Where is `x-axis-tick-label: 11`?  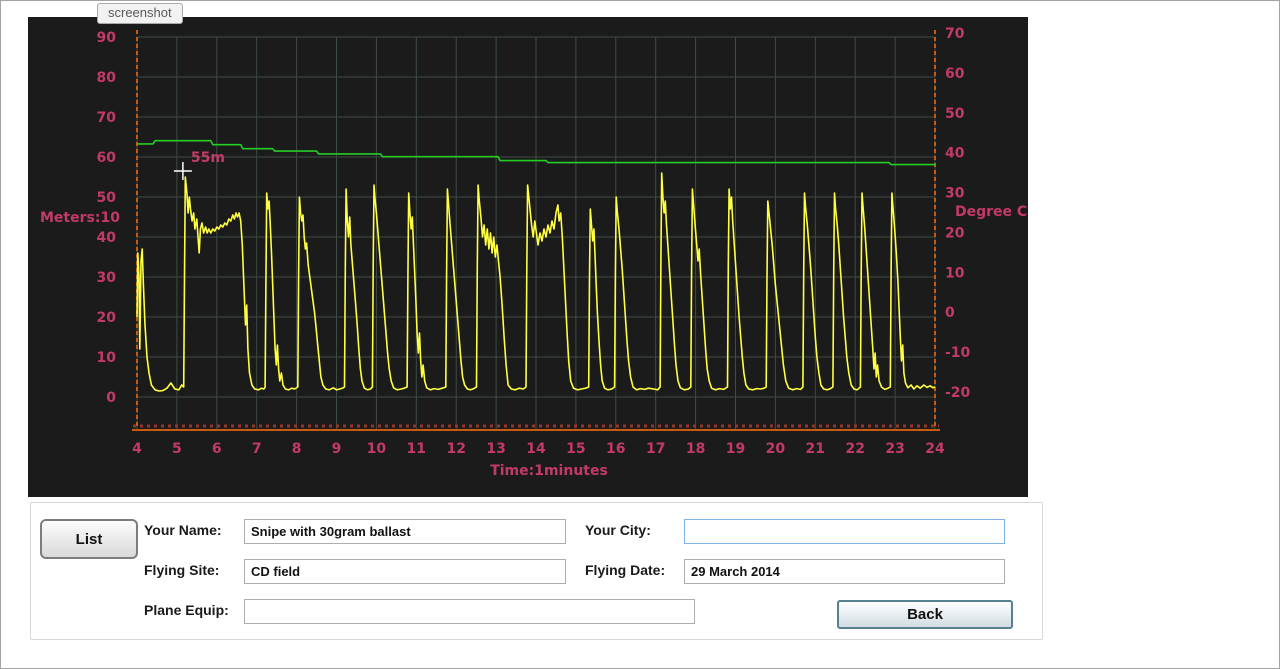 x-axis-tick-label: 11 is located at coordinates (416, 449).